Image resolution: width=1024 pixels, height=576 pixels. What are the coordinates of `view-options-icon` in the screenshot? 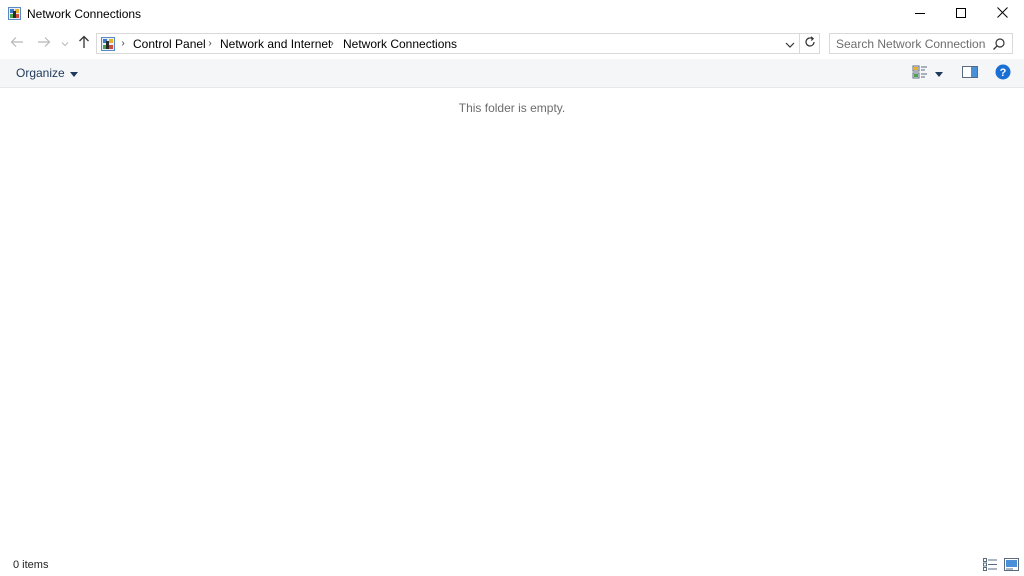 It's located at (920, 73).